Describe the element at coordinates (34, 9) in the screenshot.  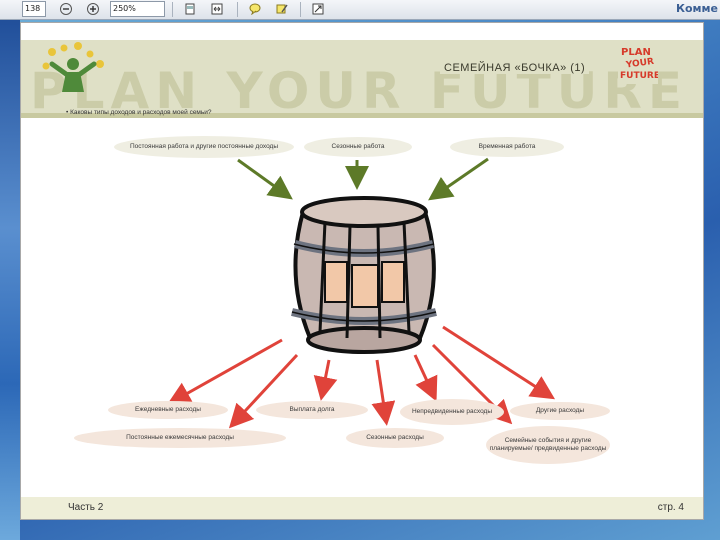
I see `page-number-field: 138` at that location.